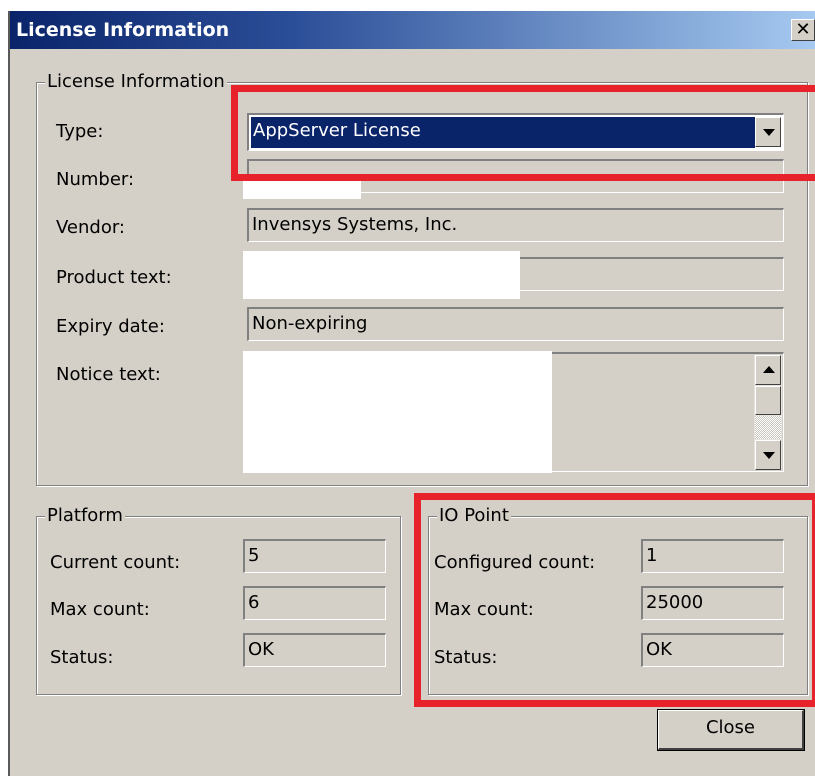  What do you see at coordinates (80, 131) in the screenshot?
I see `type-label: Type:` at bounding box center [80, 131].